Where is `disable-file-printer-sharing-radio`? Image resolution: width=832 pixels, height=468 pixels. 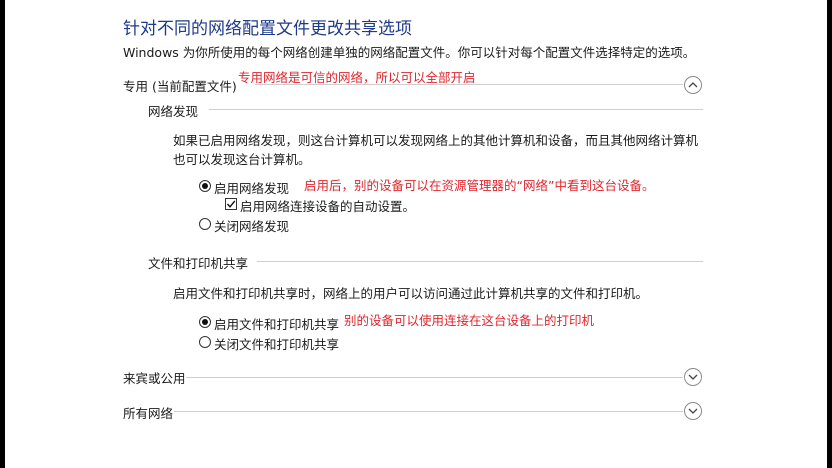
disable-file-printer-sharing-radio is located at coordinates (205, 342).